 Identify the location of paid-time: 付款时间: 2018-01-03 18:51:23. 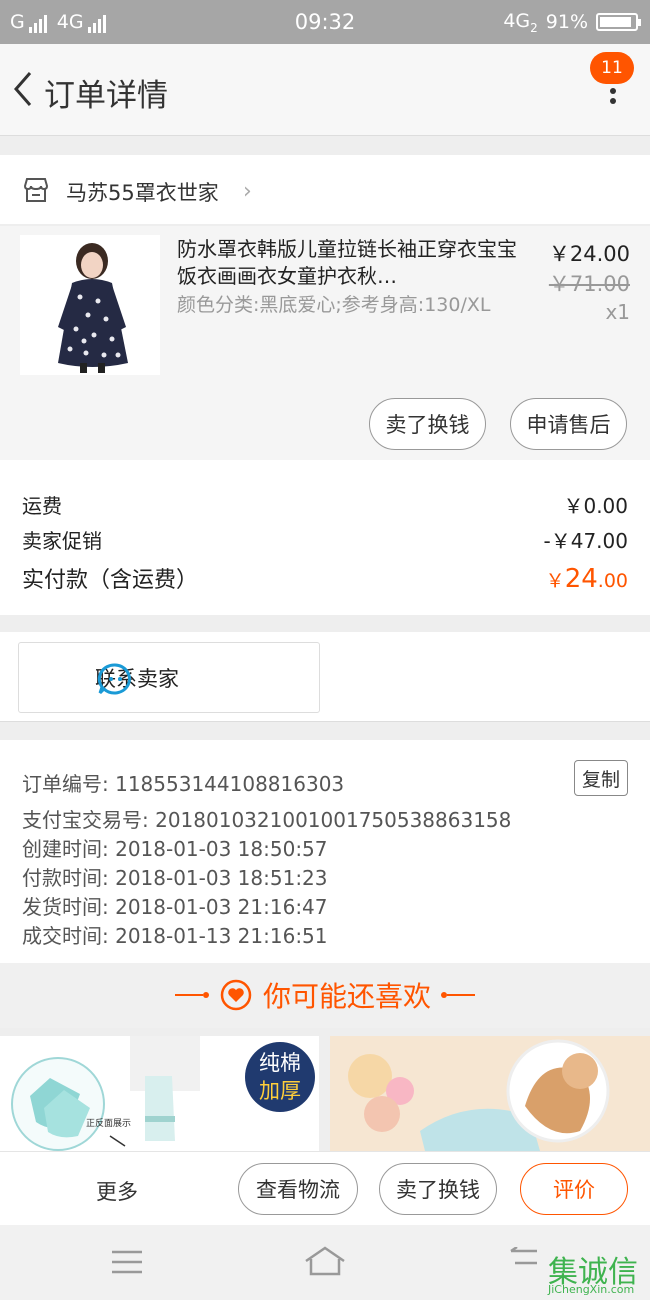
(175, 878).